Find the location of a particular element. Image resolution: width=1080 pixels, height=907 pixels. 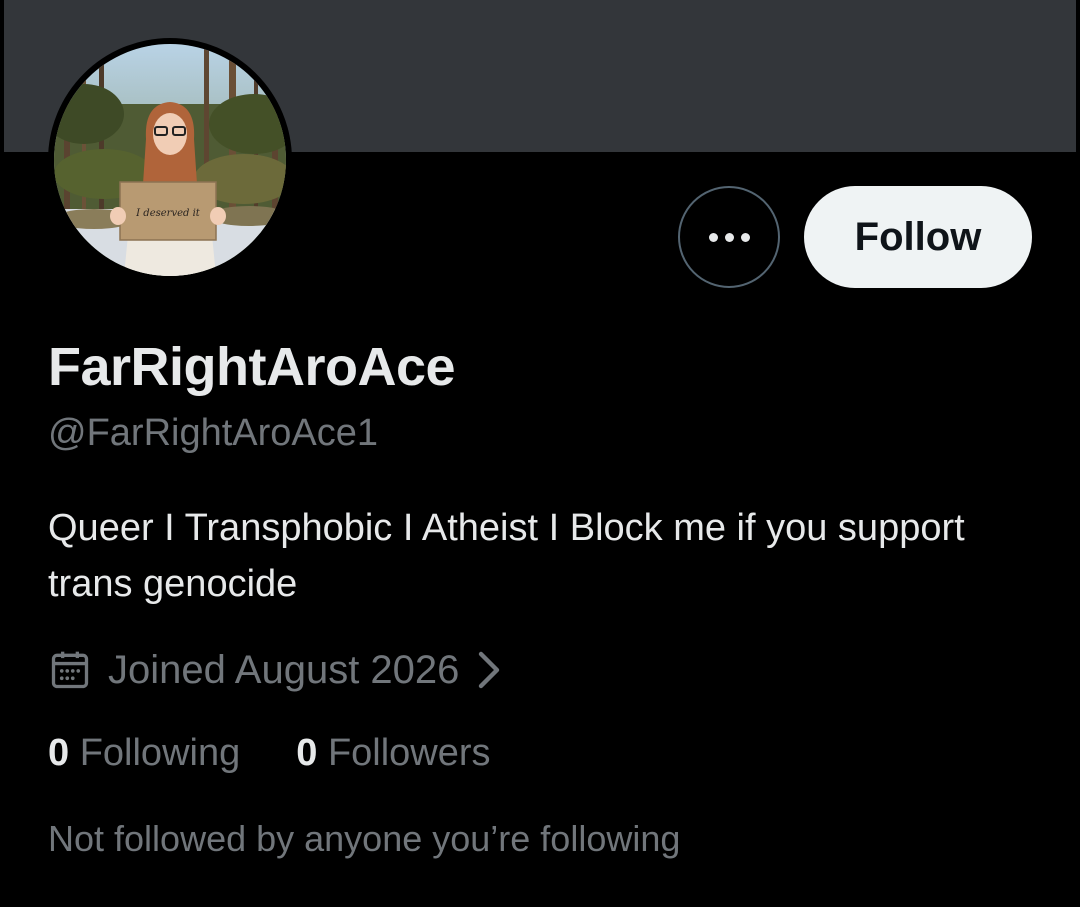

followers-stat: 0 Followers is located at coordinates (393, 753).